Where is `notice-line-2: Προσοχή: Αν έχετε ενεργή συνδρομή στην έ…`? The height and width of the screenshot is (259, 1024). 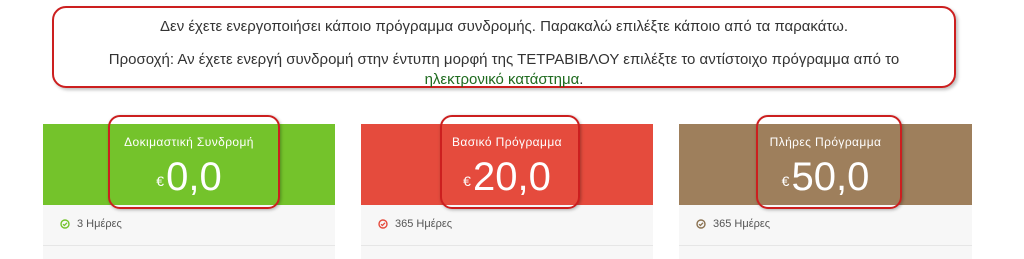
notice-line-2: Προσοχή: Αν έχετε ενεργή συνδρομή στην έ… is located at coordinates (504, 70).